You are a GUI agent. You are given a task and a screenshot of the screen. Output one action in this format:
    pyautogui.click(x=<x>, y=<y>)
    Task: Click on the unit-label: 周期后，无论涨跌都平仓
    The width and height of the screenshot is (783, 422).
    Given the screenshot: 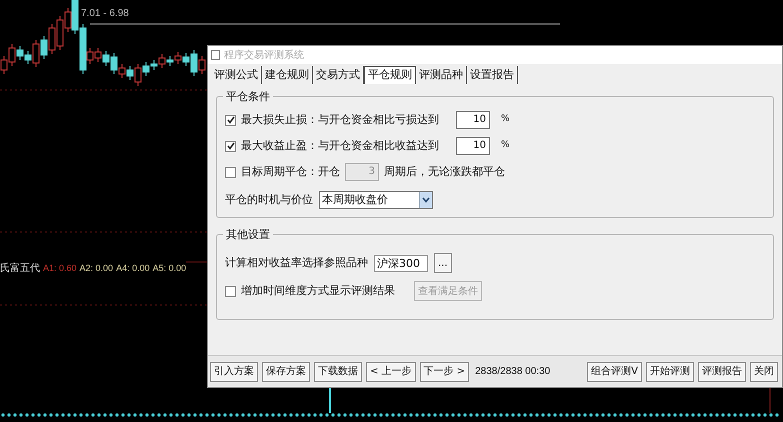 What is the action you would take?
    pyautogui.click(x=444, y=172)
    